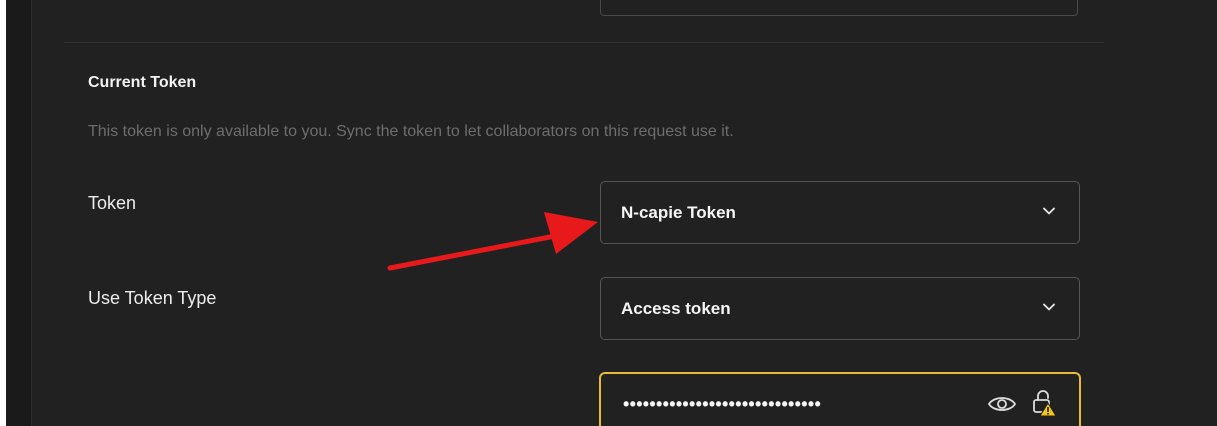 This screenshot has height=426, width=1217. Describe the element at coordinates (722, 404) in the screenshot. I see `token-value-masked: ••••••••••••••••••••••••••••••` at that location.